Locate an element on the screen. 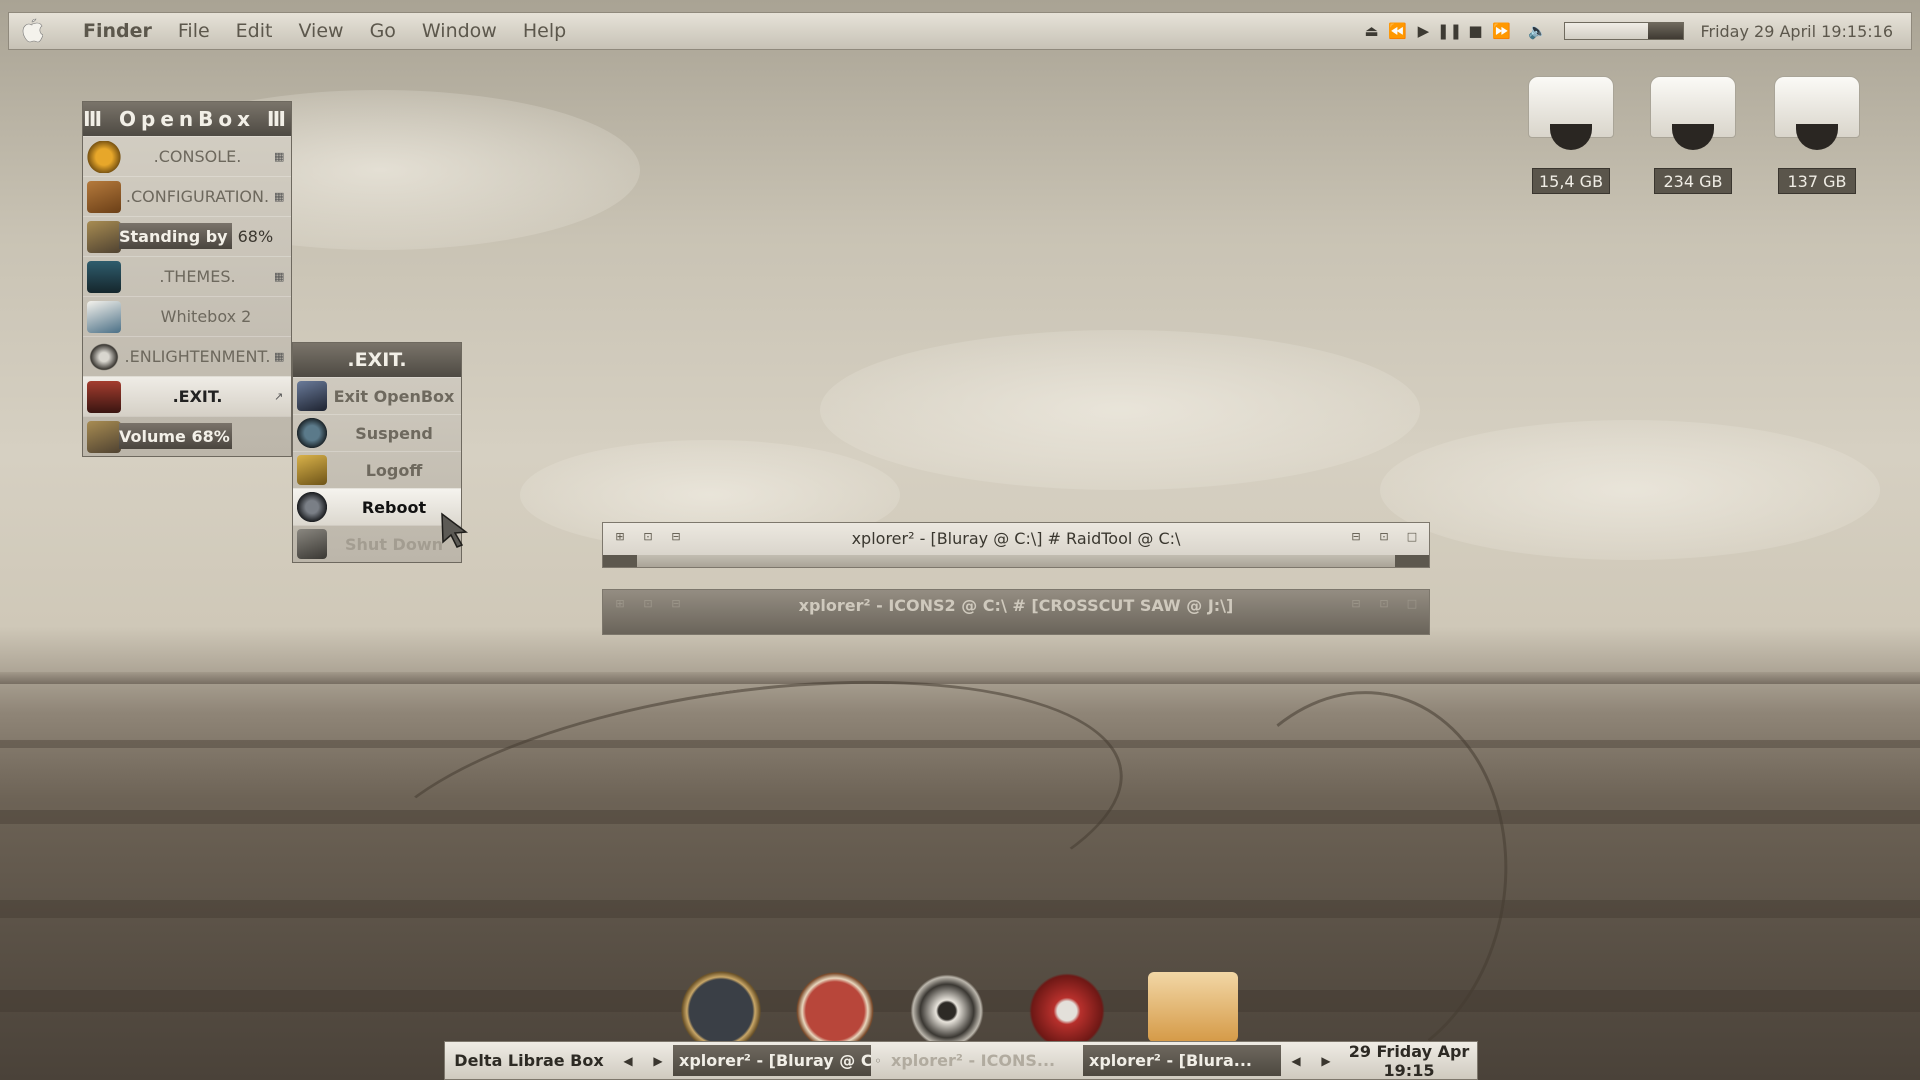 Image resolution: width=1920 pixels, height=1080 pixels. volume-label: Volume 68% is located at coordinates (174, 436).